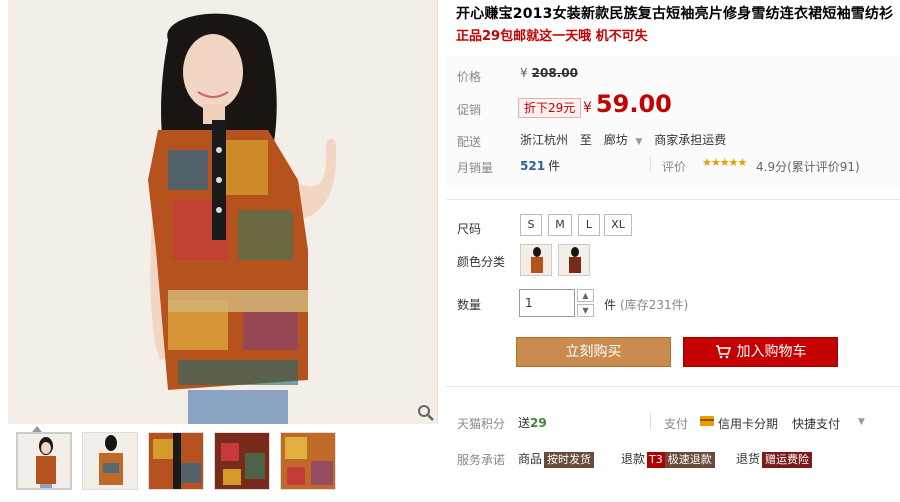  Describe the element at coordinates (475, 168) in the screenshot. I see `monthly-sales-label: 月销量` at that location.